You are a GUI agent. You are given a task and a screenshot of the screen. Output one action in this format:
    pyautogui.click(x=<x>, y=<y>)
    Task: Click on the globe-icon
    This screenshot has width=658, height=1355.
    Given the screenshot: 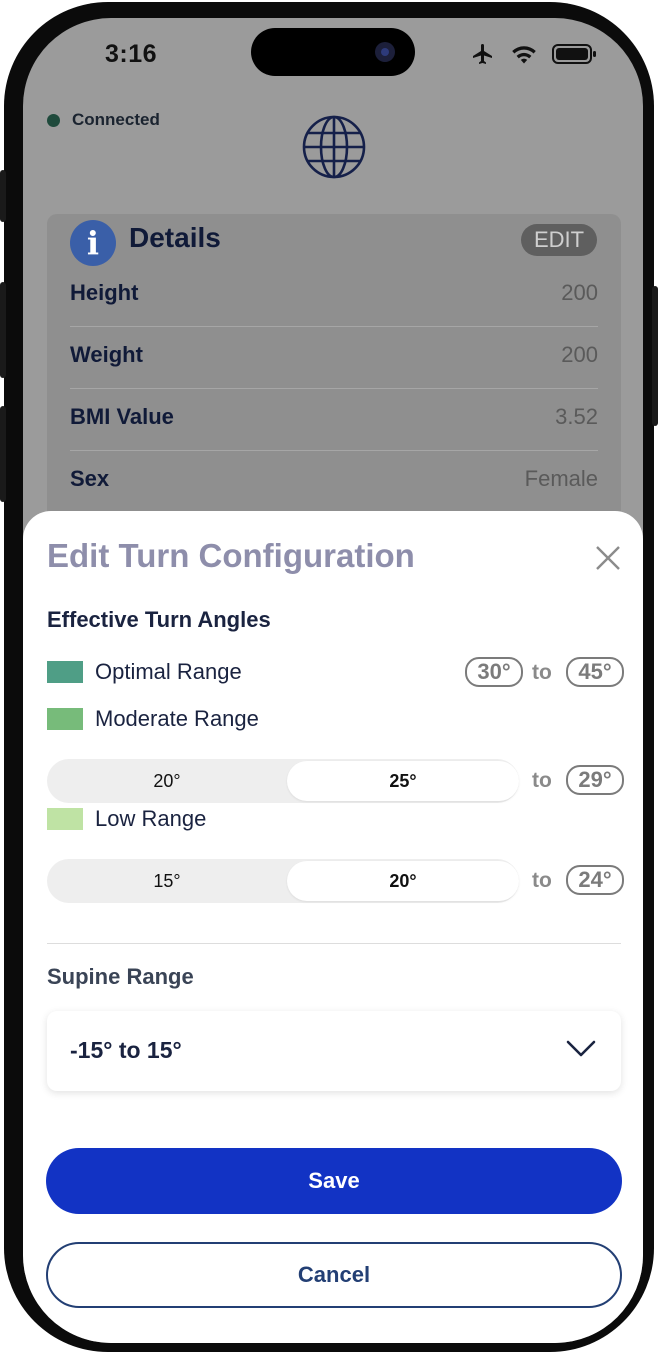 What is the action you would take?
    pyautogui.click(x=334, y=147)
    